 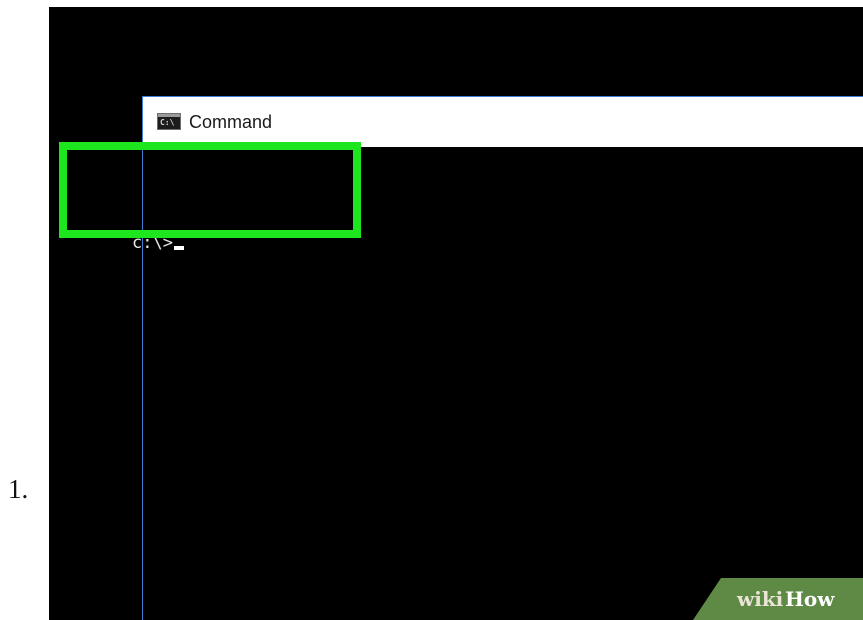 I want to click on icon-glyph-text: C:\, so click(x=167, y=122).